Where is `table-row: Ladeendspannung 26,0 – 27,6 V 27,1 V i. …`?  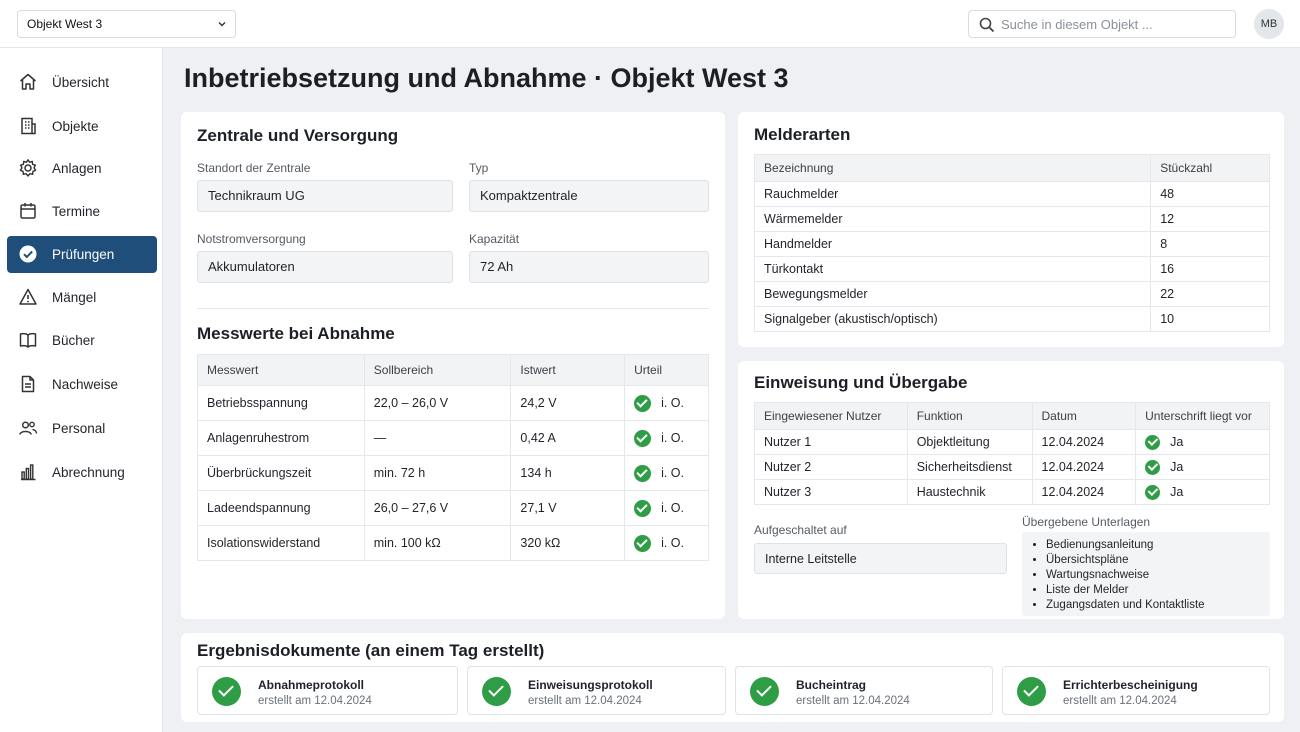
table-row: Ladeendspannung 26,0 – 27,6 V 27,1 V i. … is located at coordinates (453, 508).